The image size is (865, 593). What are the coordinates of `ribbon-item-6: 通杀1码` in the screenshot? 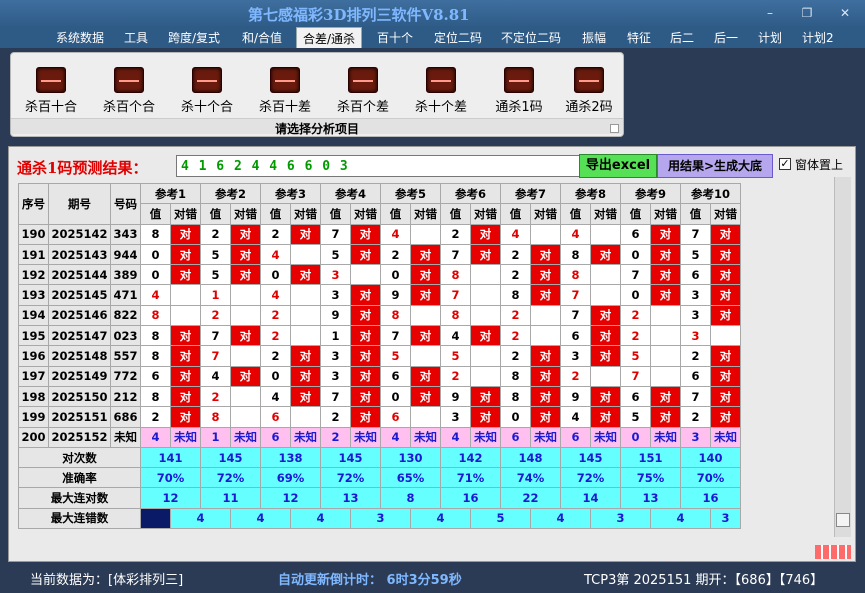 It's located at (519, 91).